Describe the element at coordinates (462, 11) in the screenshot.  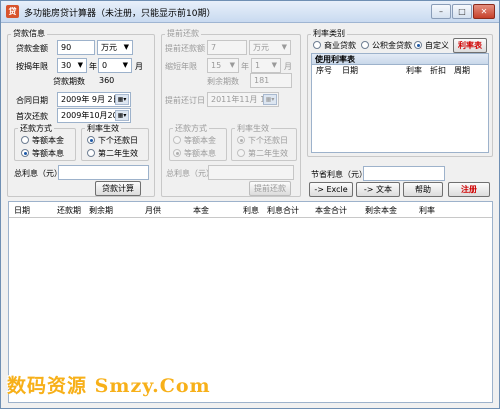
I see `maximize-button: □` at that location.